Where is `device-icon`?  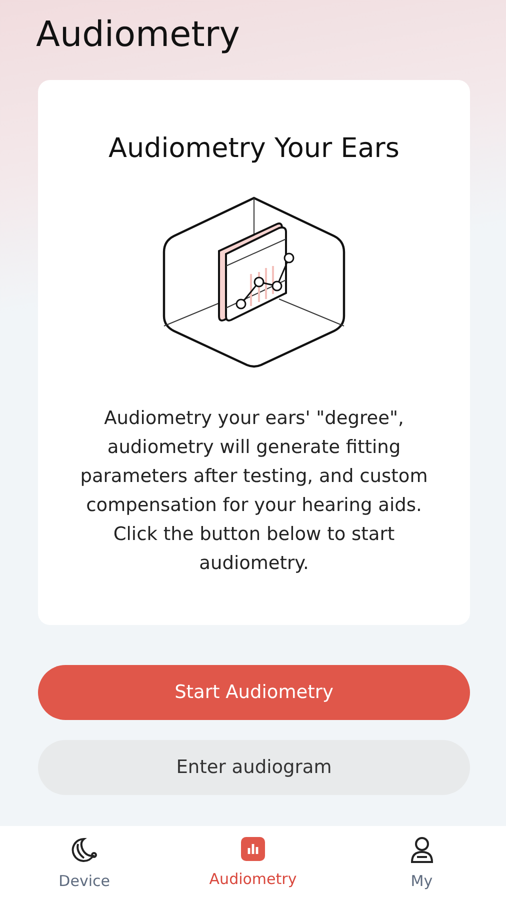
device-icon is located at coordinates (84, 850).